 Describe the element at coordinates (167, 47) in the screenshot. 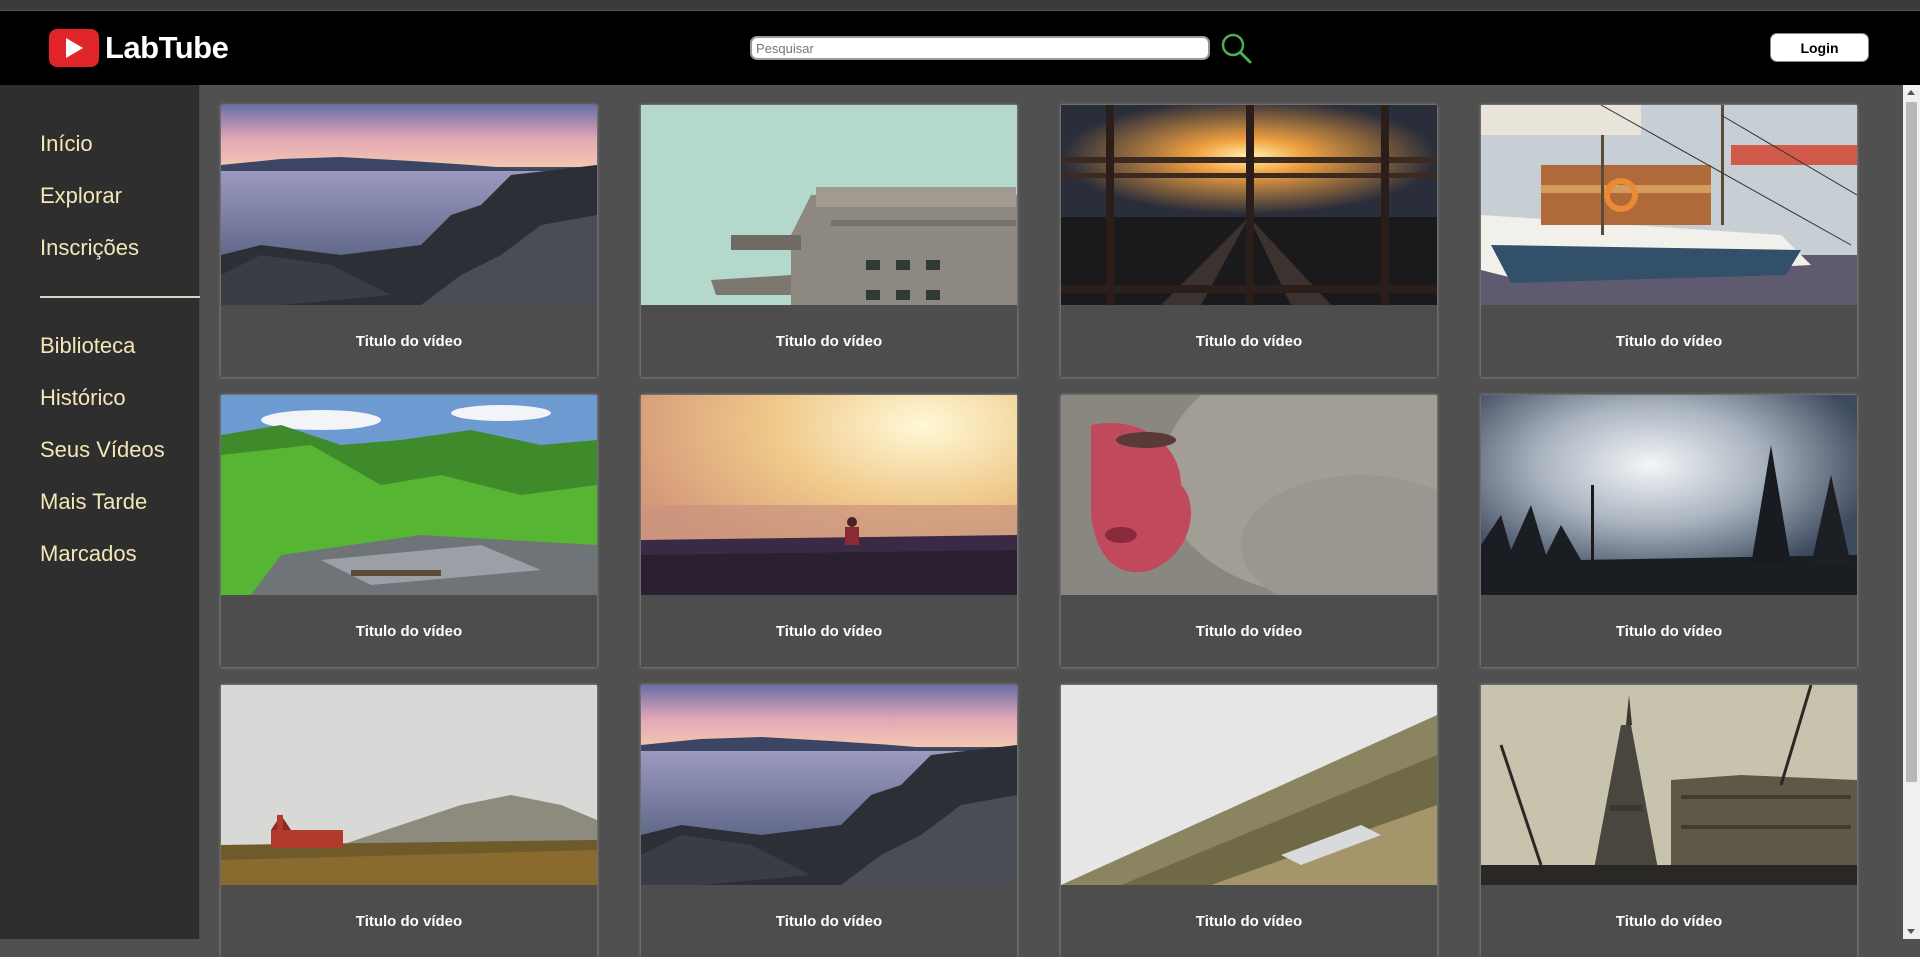

I see `app-name: LabTube` at that location.